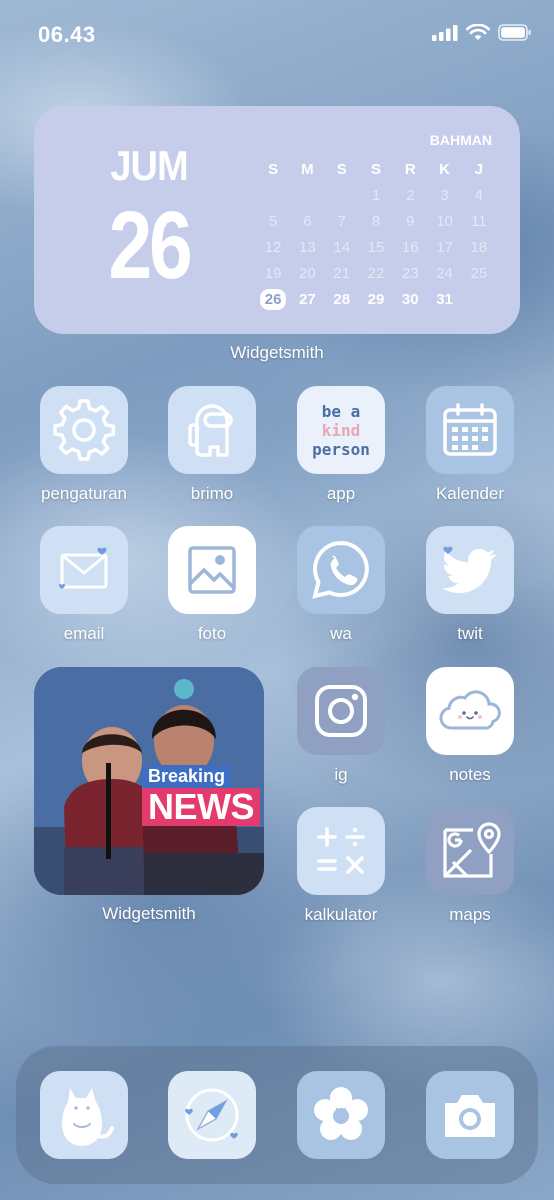 The width and height of the screenshot is (554, 1200). Describe the element at coordinates (212, 570) in the screenshot. I see `image-icon` at that location.